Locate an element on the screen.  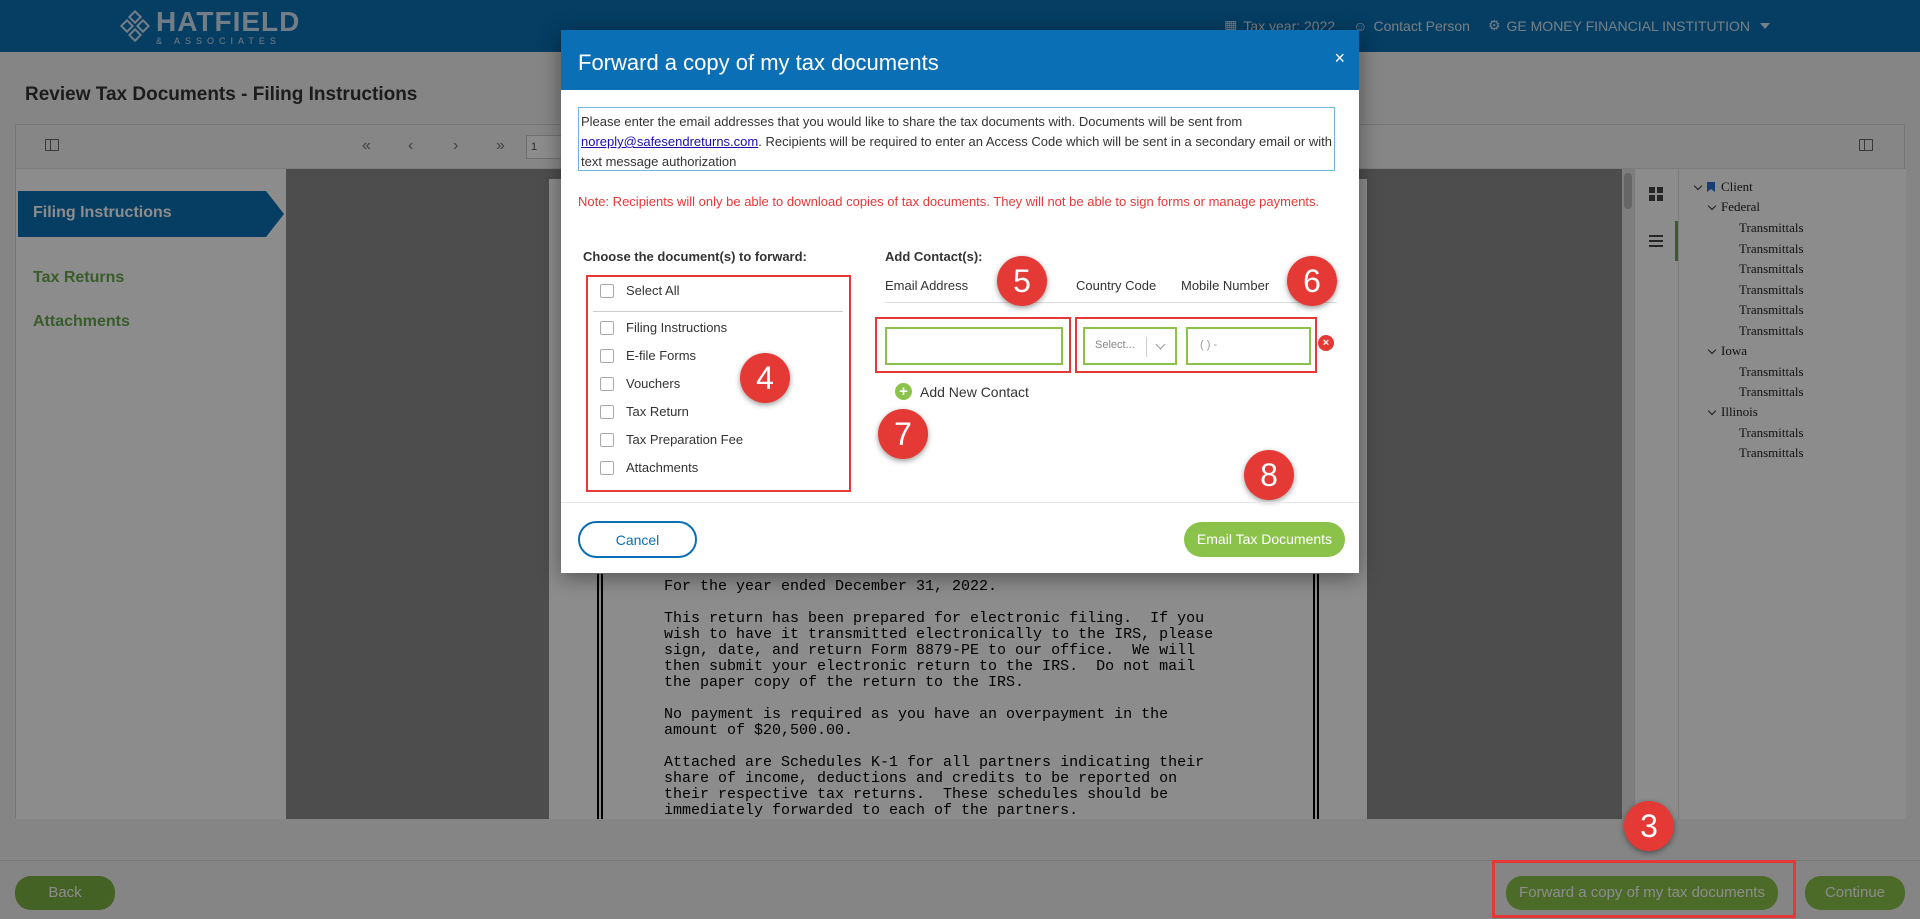
mobile-number-input: ( ) - is located at coordinates (1248, 346).